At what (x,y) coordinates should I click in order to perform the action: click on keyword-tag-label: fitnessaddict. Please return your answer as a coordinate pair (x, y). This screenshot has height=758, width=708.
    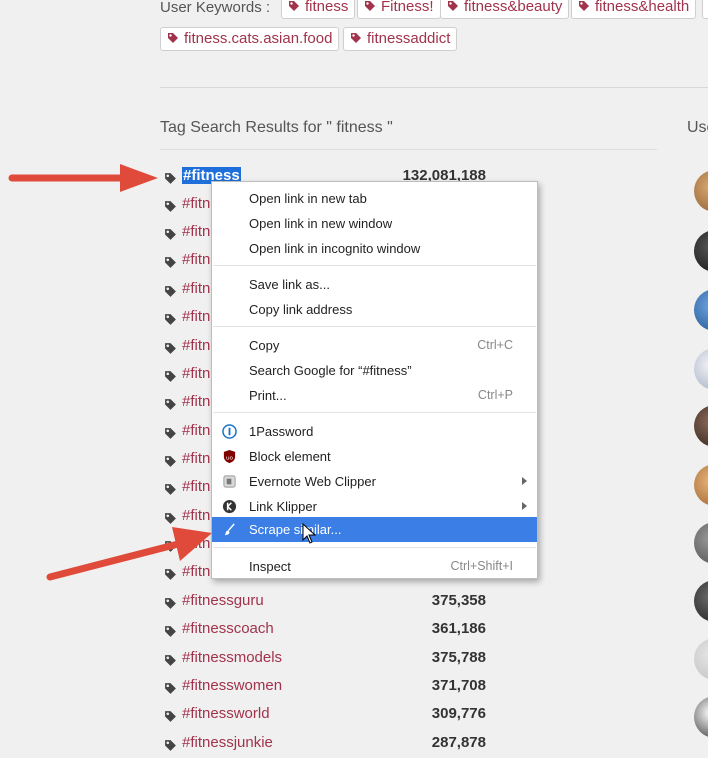
    Looking at the image, I should click on (409, 38).